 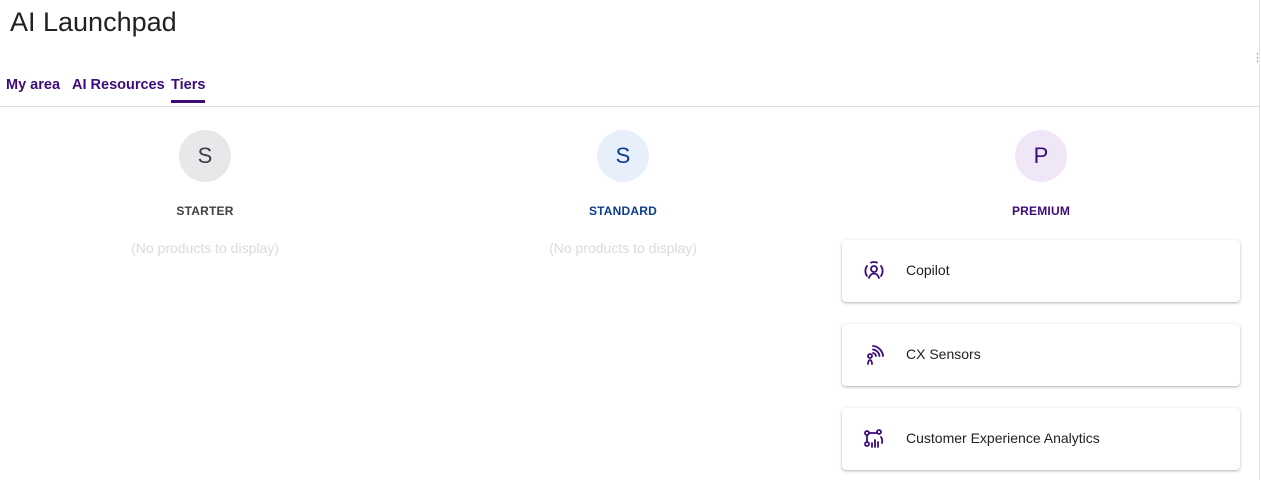 What do you see at coordinates (874, 355) in the screenshot?
I see `sensor-icon` at bounding box center [874, 355].